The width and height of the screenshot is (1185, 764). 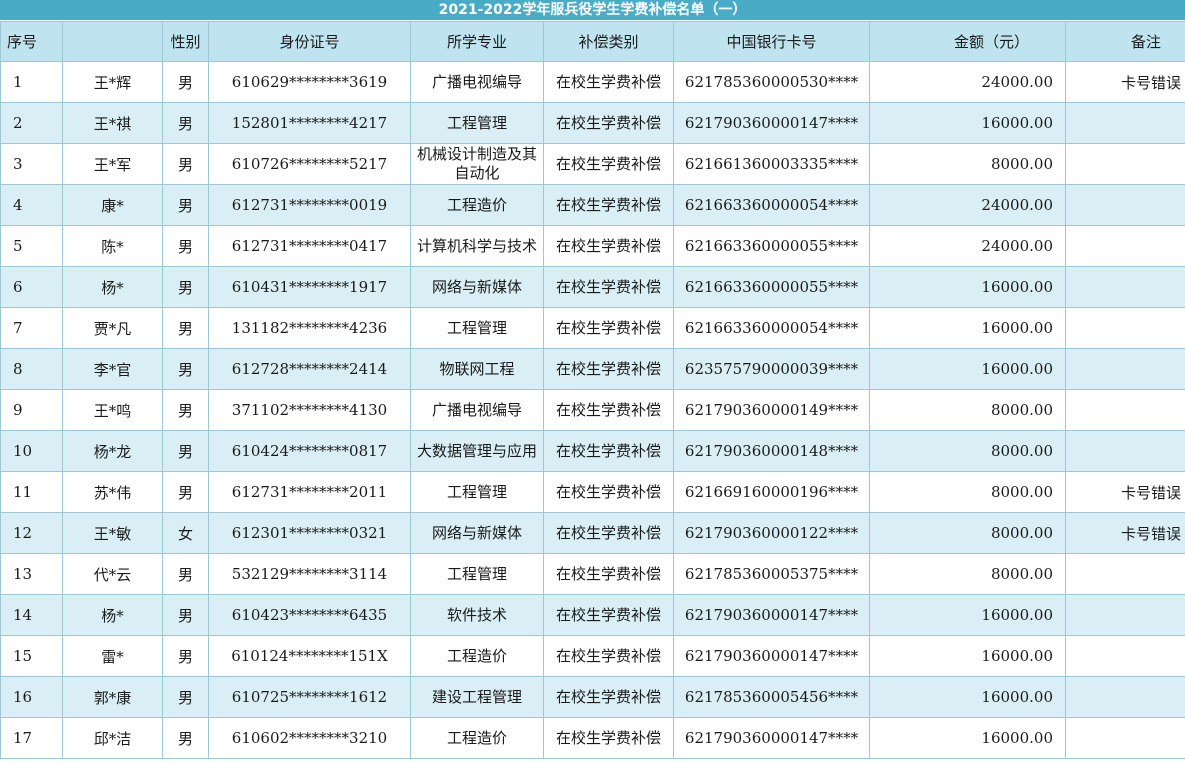 What do you see at coordinates (112, 246) in the screenshot?
I see `cell-name: 陈*` at bounding box center [112, 246].